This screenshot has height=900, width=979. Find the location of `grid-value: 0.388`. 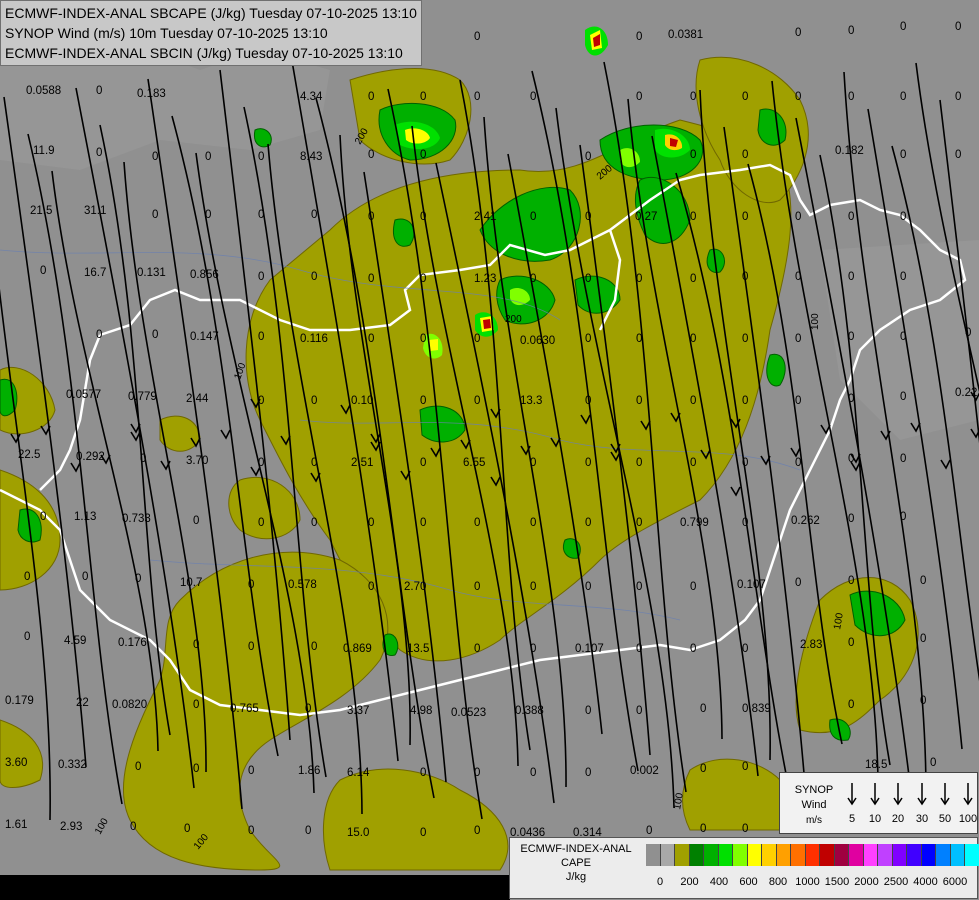

grid-value: 0.388 is located at coordinates (529, 711).